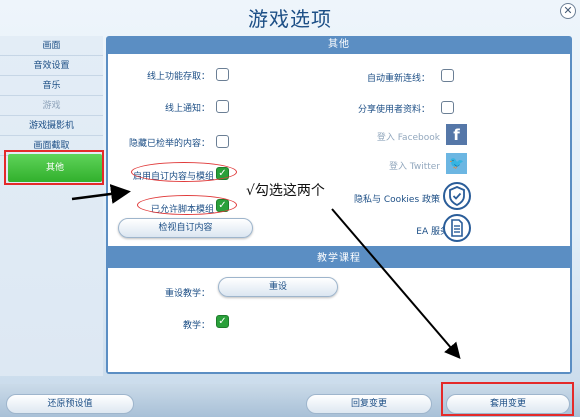 The width and height of the screenshot is (580, 417). Describe the element at coordinates (408, 136) in the screenshot. I see `facebook-login-label: 登入 Facebook` at that location.